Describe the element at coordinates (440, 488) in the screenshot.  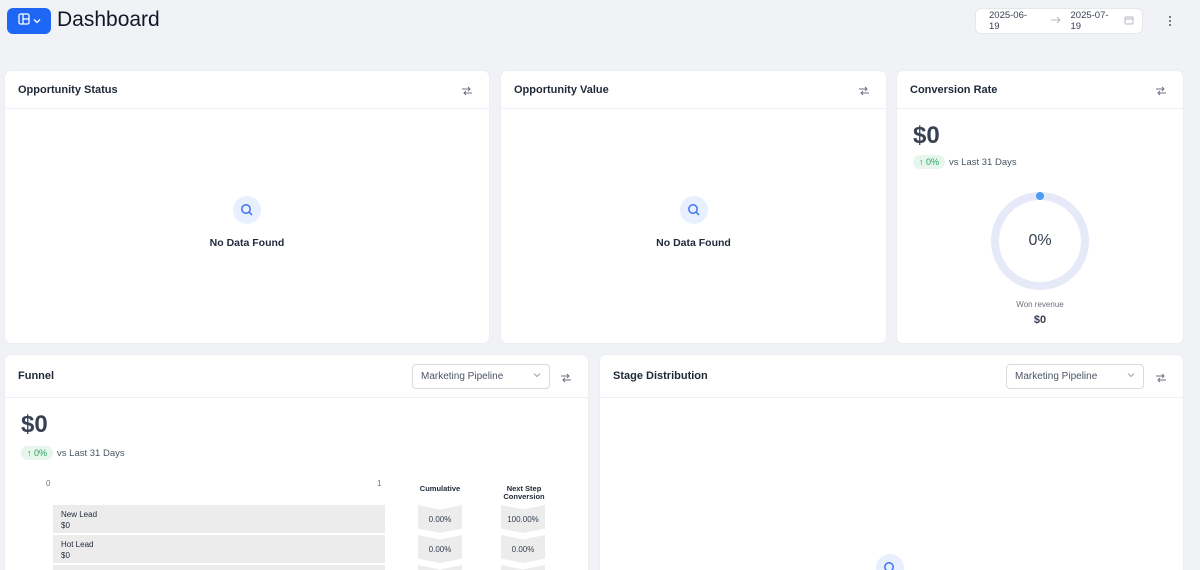
I see `cumulative-header: Cumulative` at that location.